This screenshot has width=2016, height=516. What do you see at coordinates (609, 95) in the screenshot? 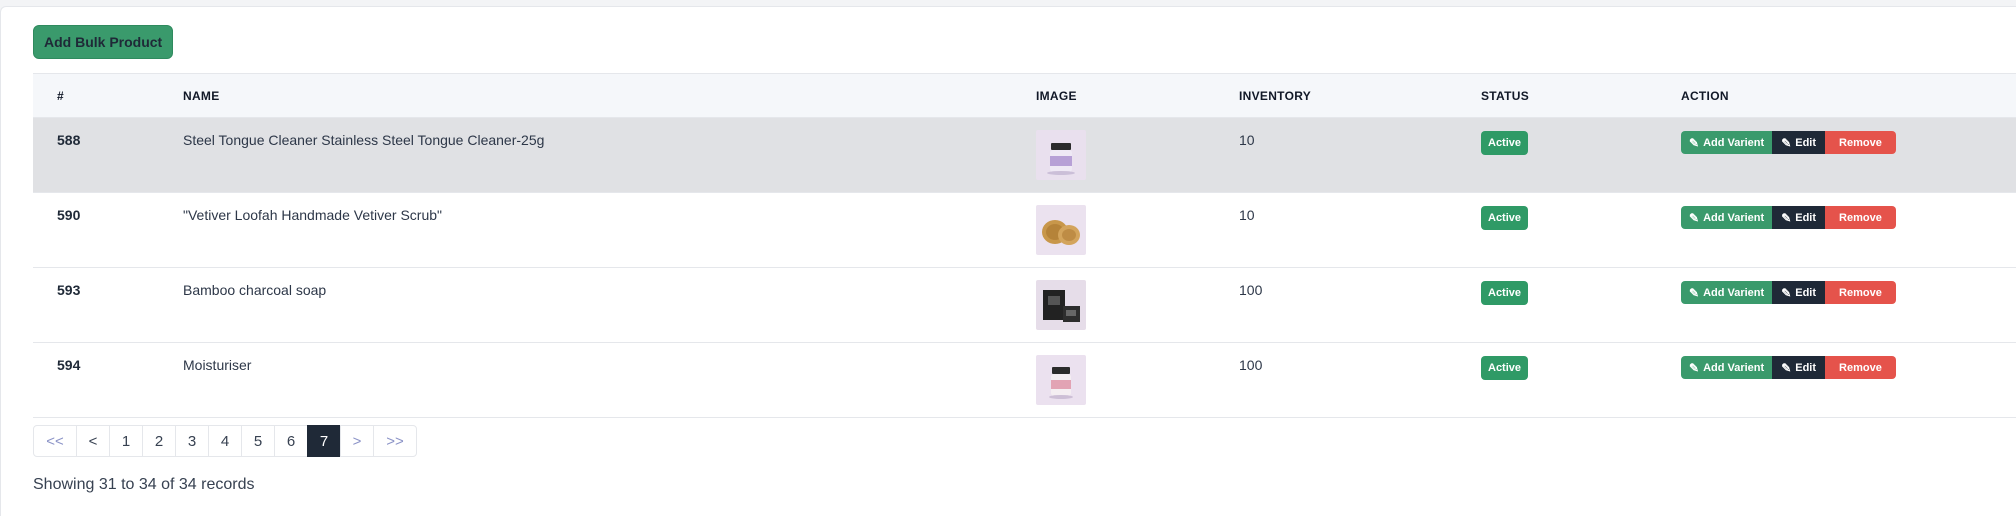
I see `column-header-name: NAME` at bounding box center [609, 95].